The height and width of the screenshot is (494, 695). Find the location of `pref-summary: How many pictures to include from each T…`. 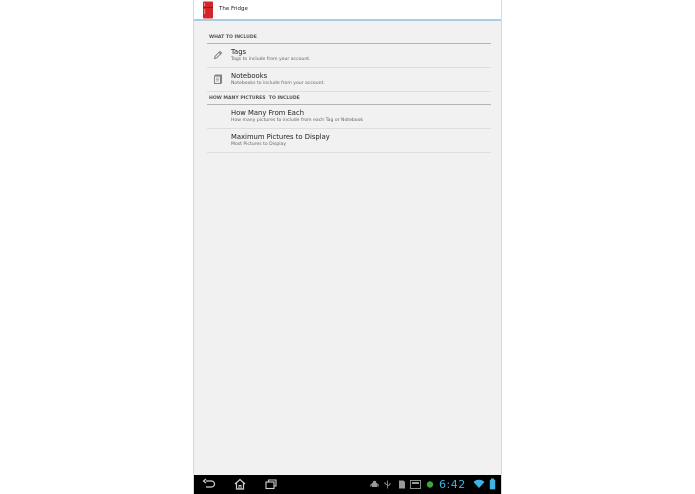

pref-summary: How many pictures to include from each T… is located at coordinates (297, 120).